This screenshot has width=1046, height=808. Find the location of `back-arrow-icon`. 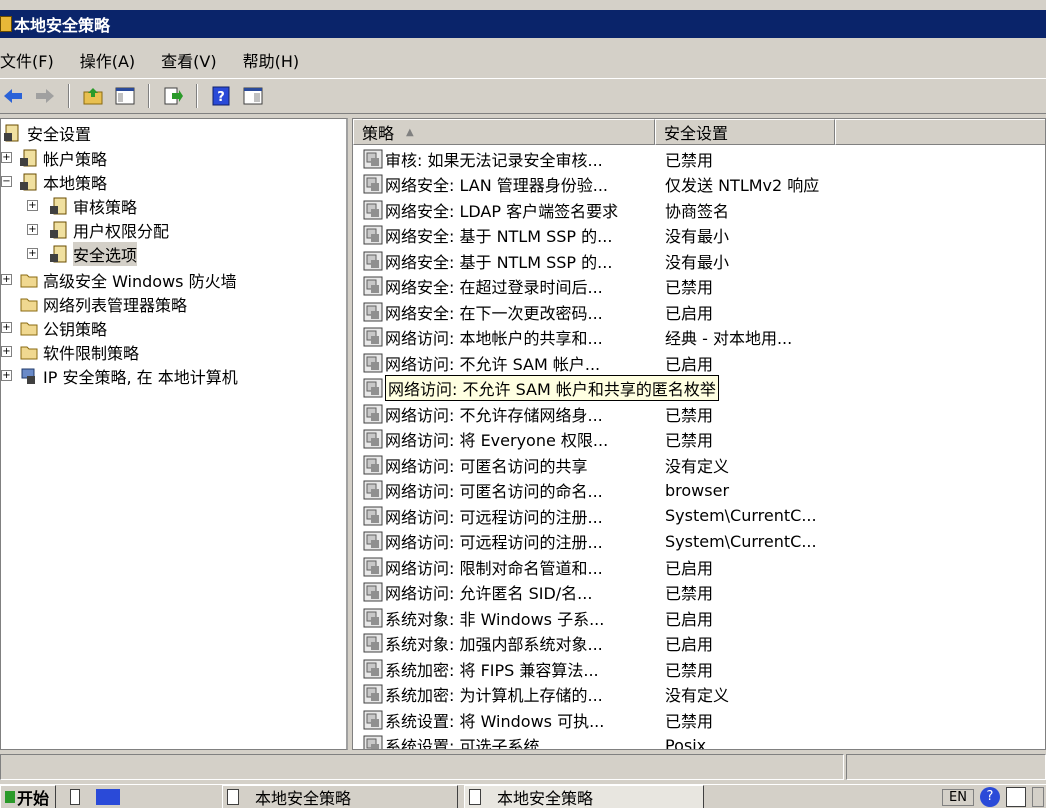

back-arrow-icon is located at coordinates (13, 96).